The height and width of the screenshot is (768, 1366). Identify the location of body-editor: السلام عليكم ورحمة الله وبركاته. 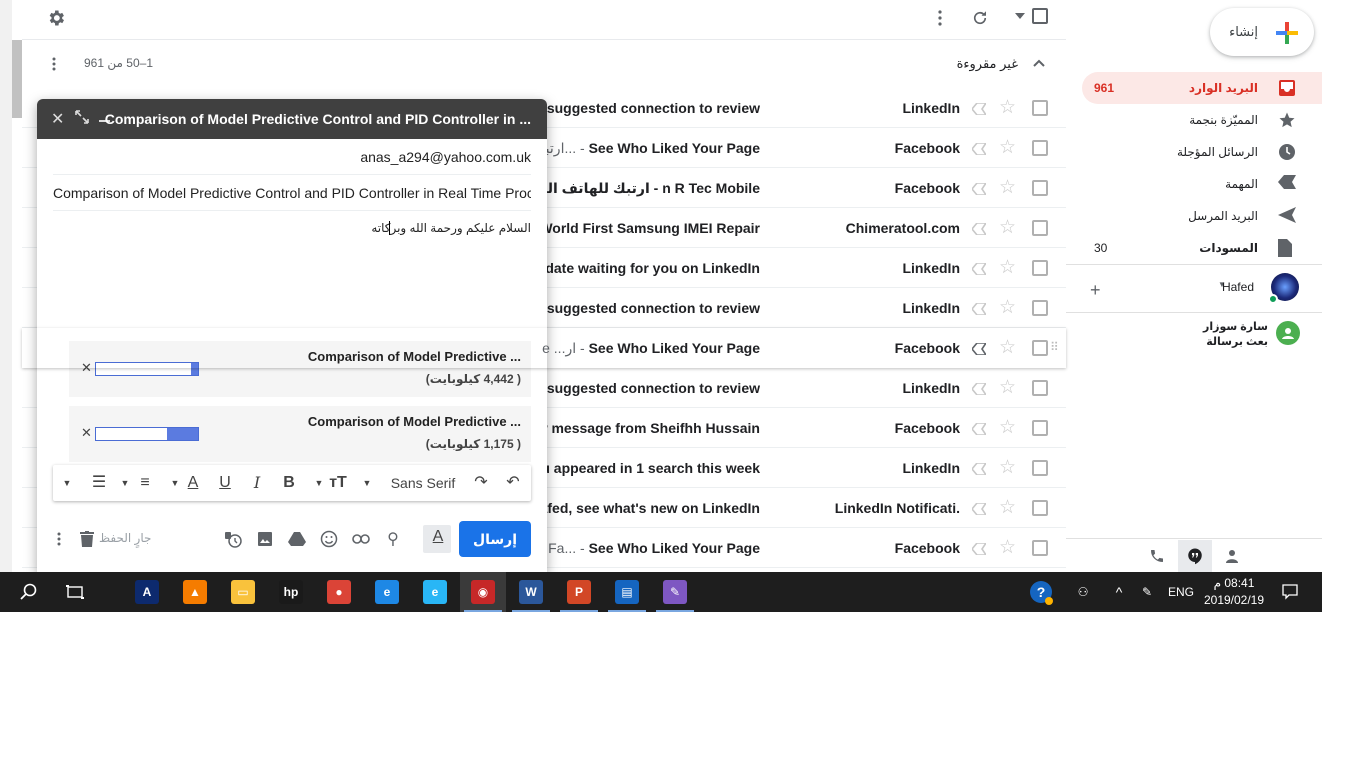
(292, 277).